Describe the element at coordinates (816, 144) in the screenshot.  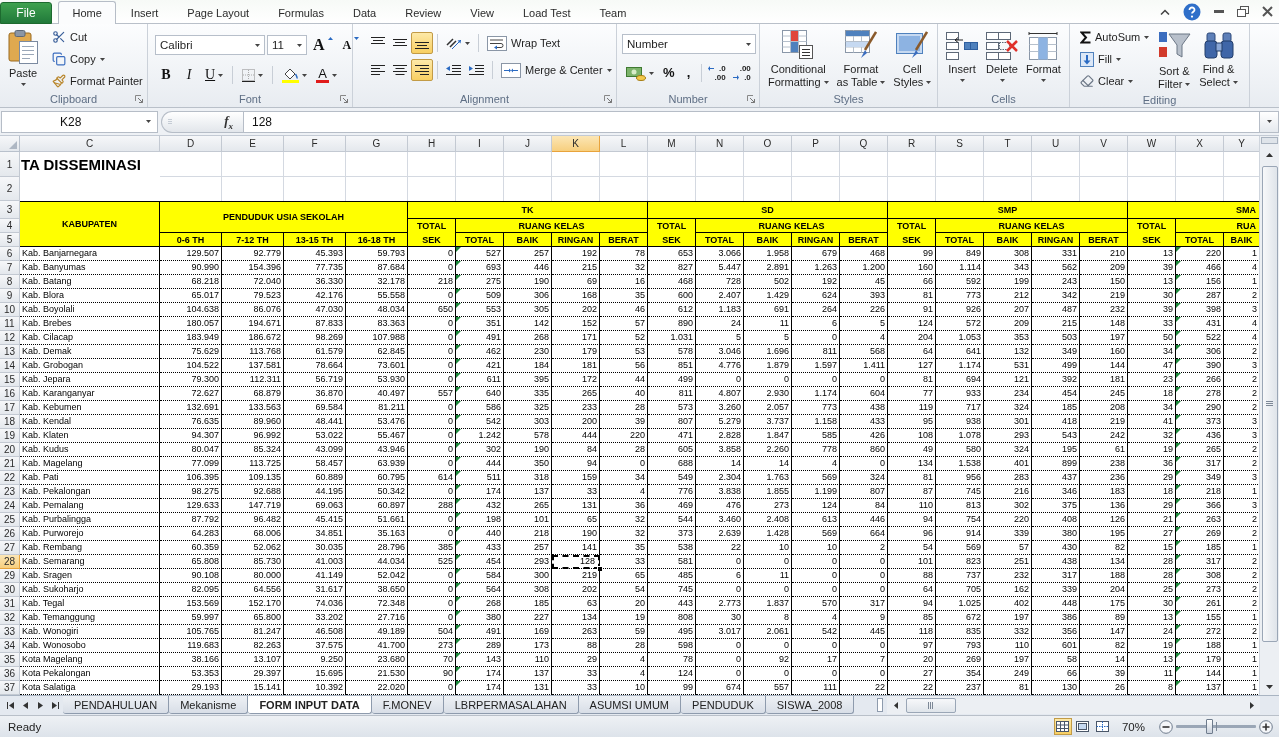
I see `column-header: P` at that location.